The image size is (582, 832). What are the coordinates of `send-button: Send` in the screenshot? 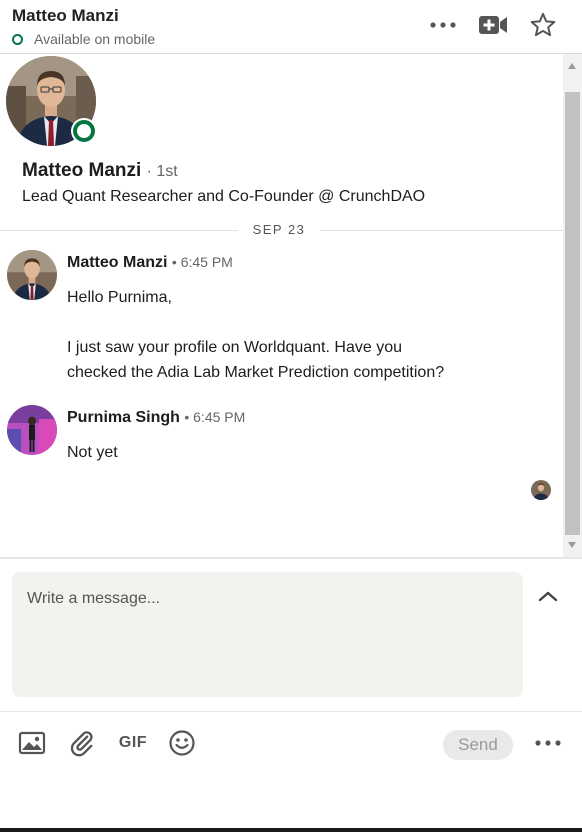 It's located at (478, 745).